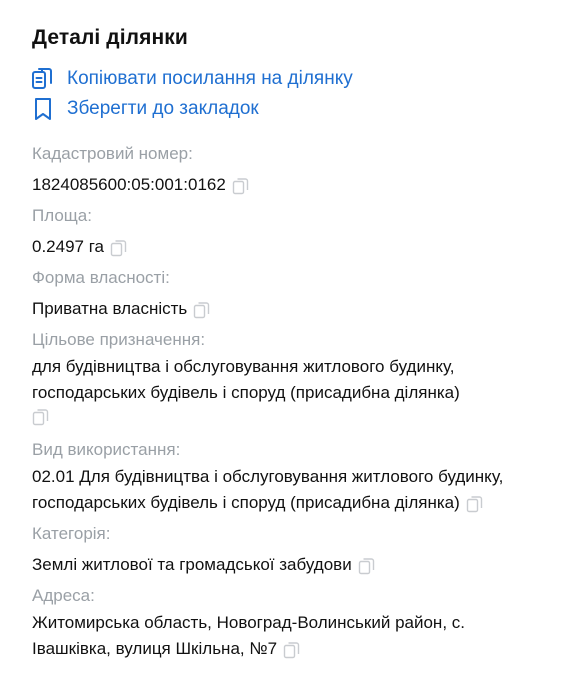 This screenshot has width=562, height=700. What do you see at coordinates (210, 78) in the screenshot?
I see `copy-link-label: Копіювати посилання на ділянку` at bounding box center [210, 78].